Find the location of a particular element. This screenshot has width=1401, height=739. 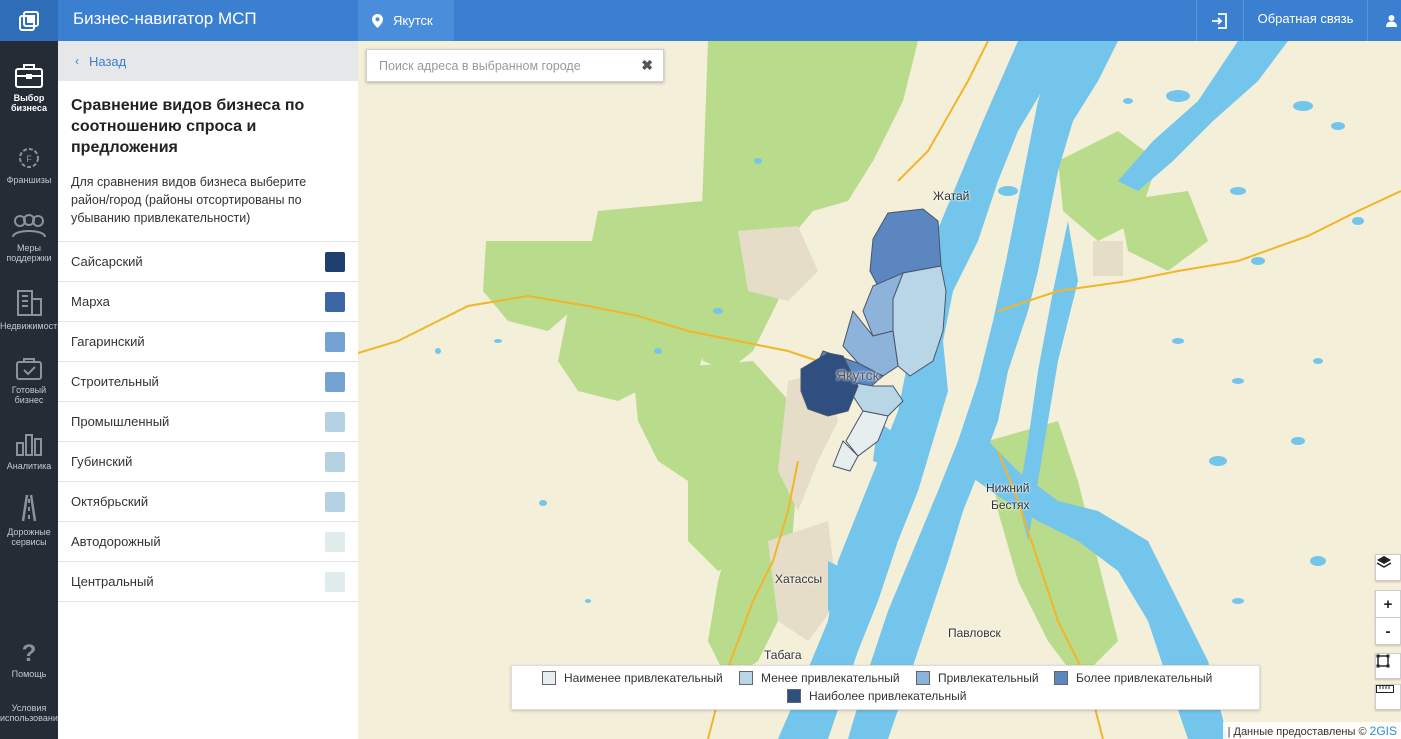

rail-item-terms: Условия использования is located at coordinates (29, 713).